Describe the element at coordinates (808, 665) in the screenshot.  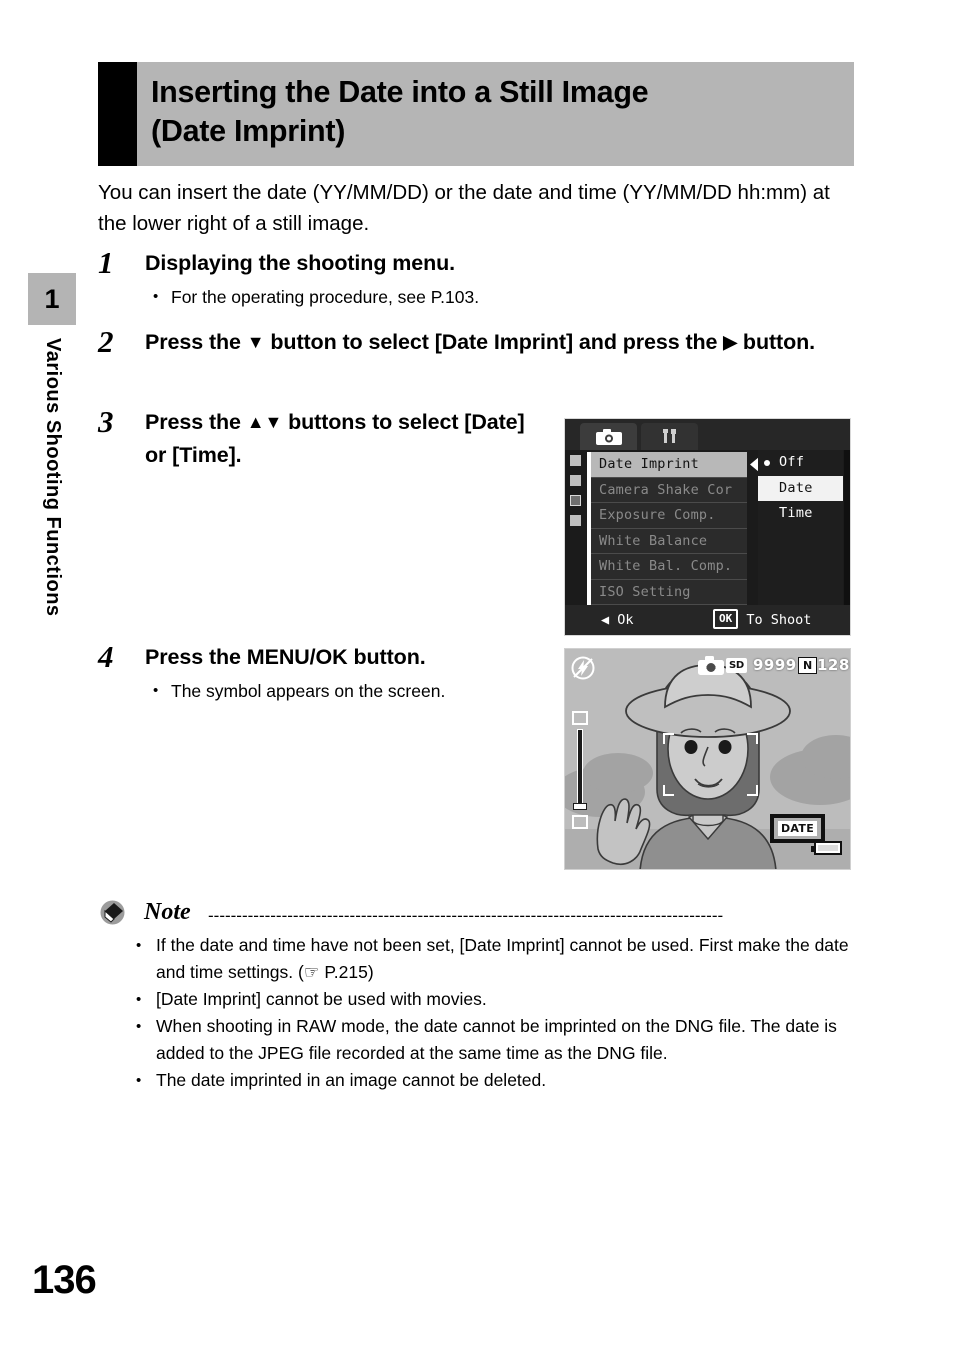
I see `quality-badge: N` at that location.